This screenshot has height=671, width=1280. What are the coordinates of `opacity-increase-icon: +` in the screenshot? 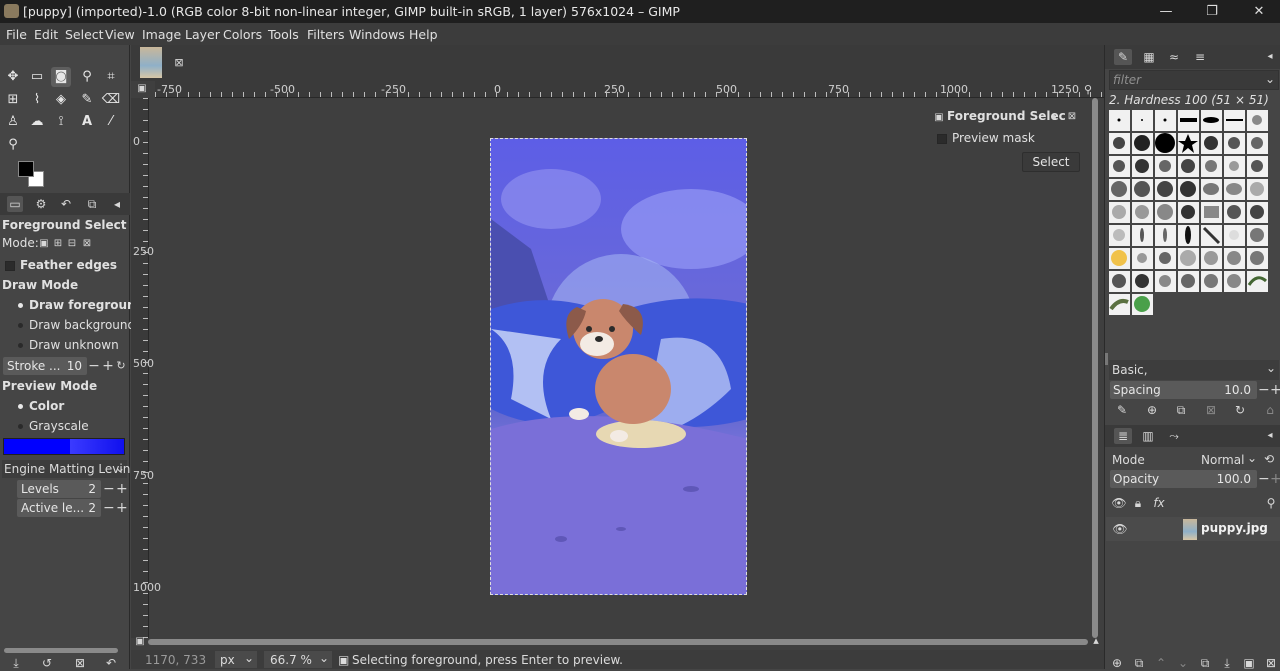 It's located at (1275, 479).